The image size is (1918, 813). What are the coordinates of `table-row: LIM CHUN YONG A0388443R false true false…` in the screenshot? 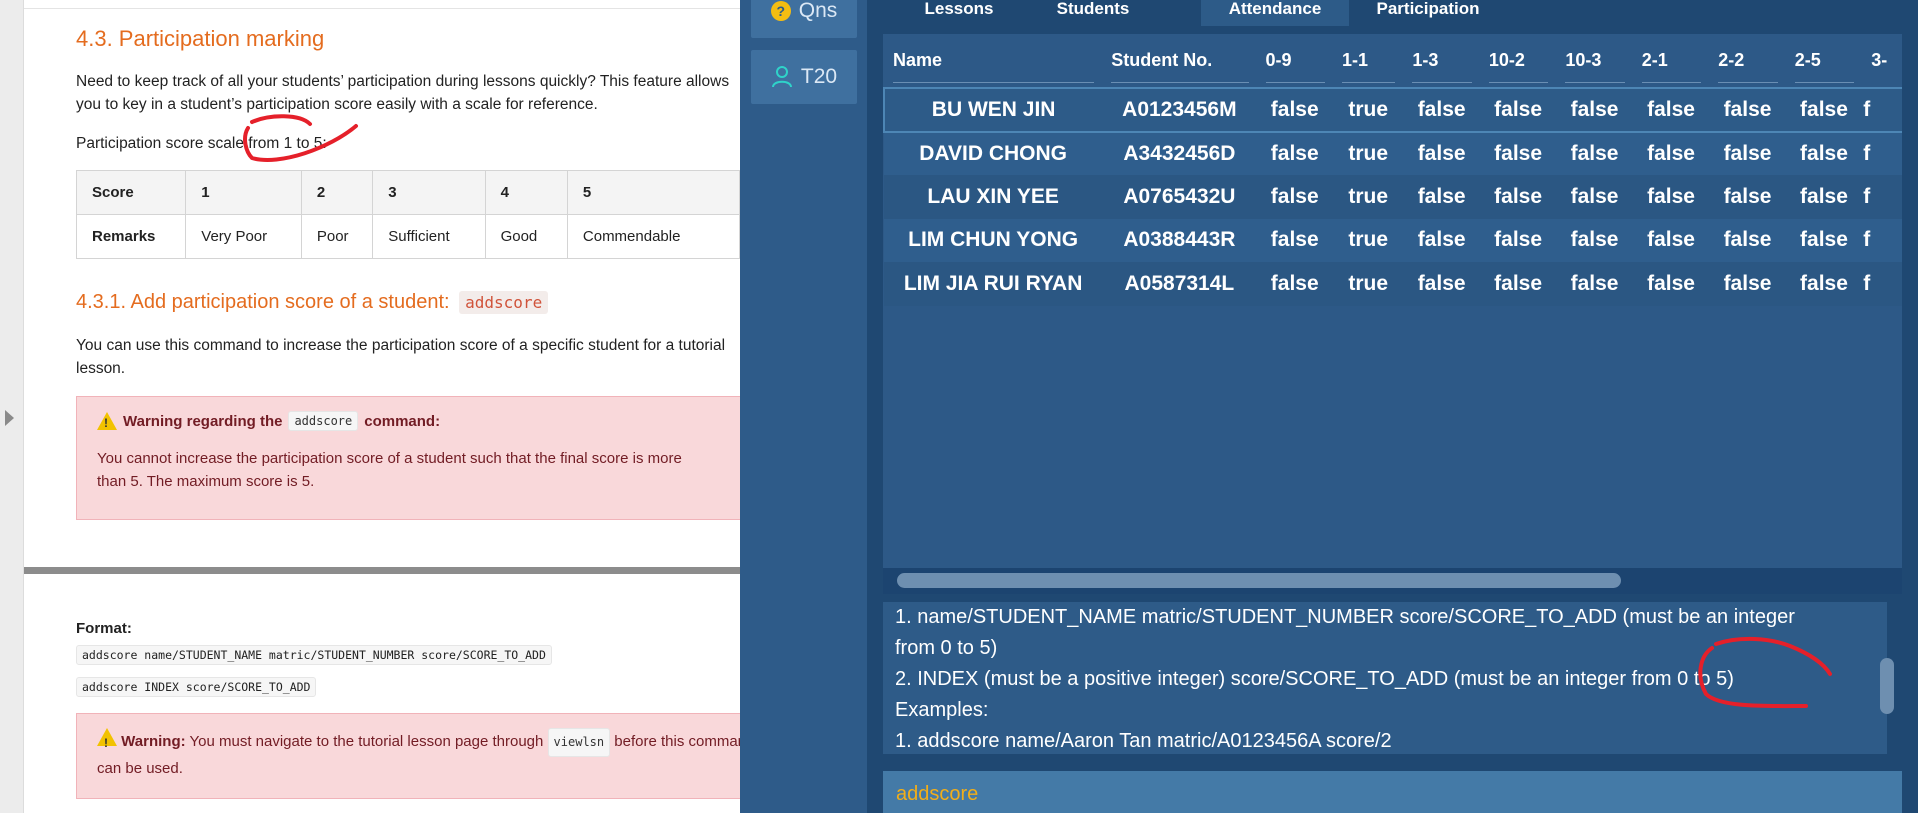 It's located at (1393, 240).